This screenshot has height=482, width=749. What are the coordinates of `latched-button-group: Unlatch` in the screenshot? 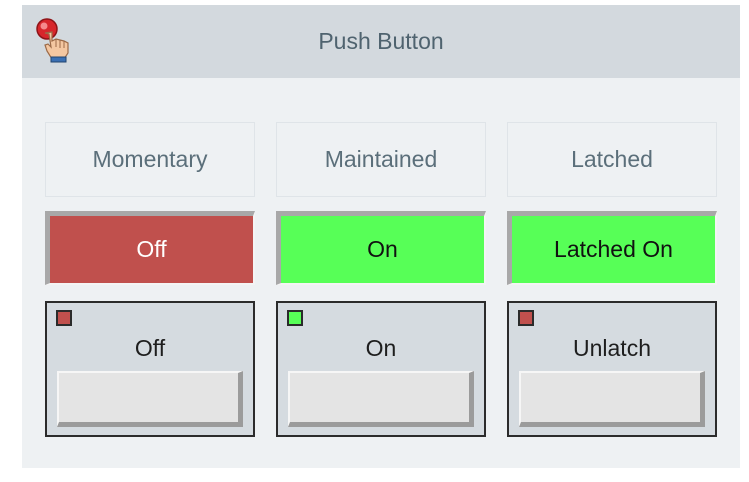 It's located at (612, 369).